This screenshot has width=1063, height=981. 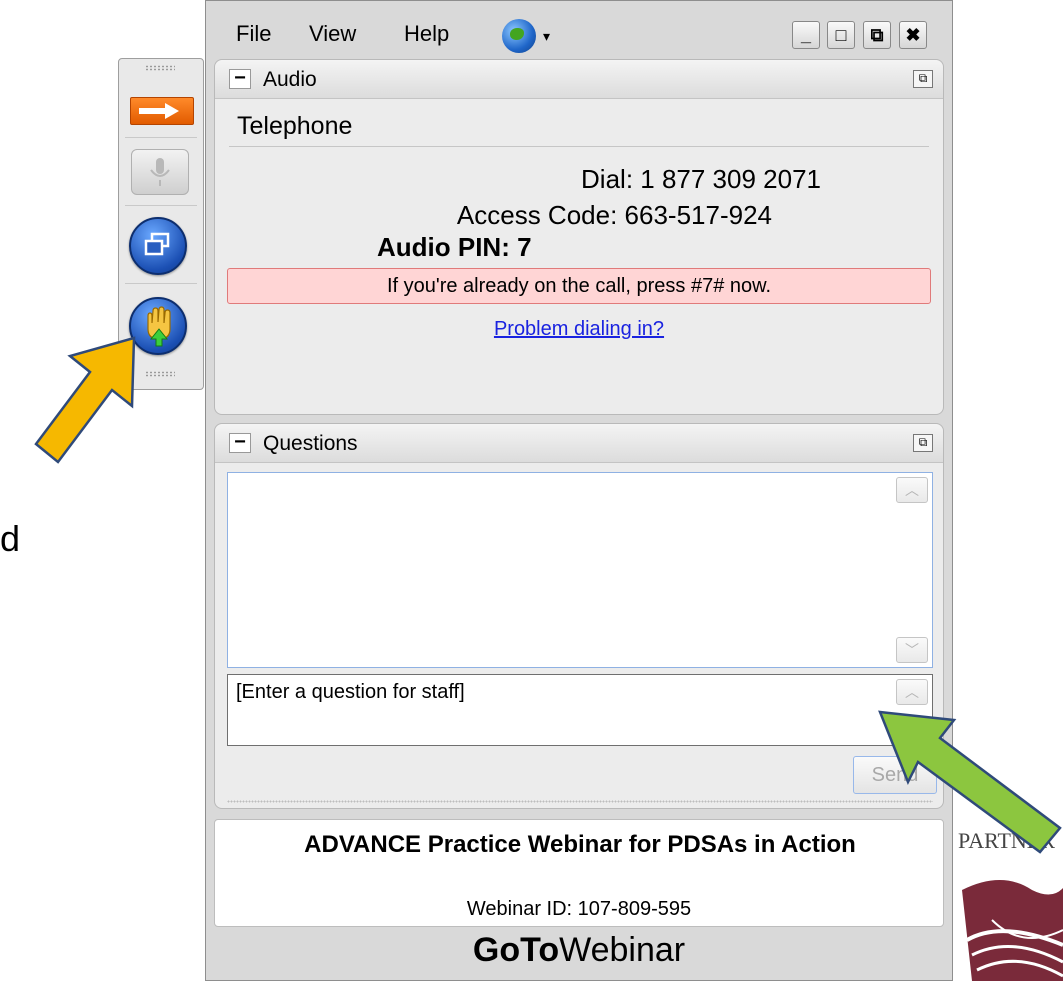 What do you see at coordinates (332, 34) in the screenshot?
I see `menu-view: View` at bounding box center [332, 34].